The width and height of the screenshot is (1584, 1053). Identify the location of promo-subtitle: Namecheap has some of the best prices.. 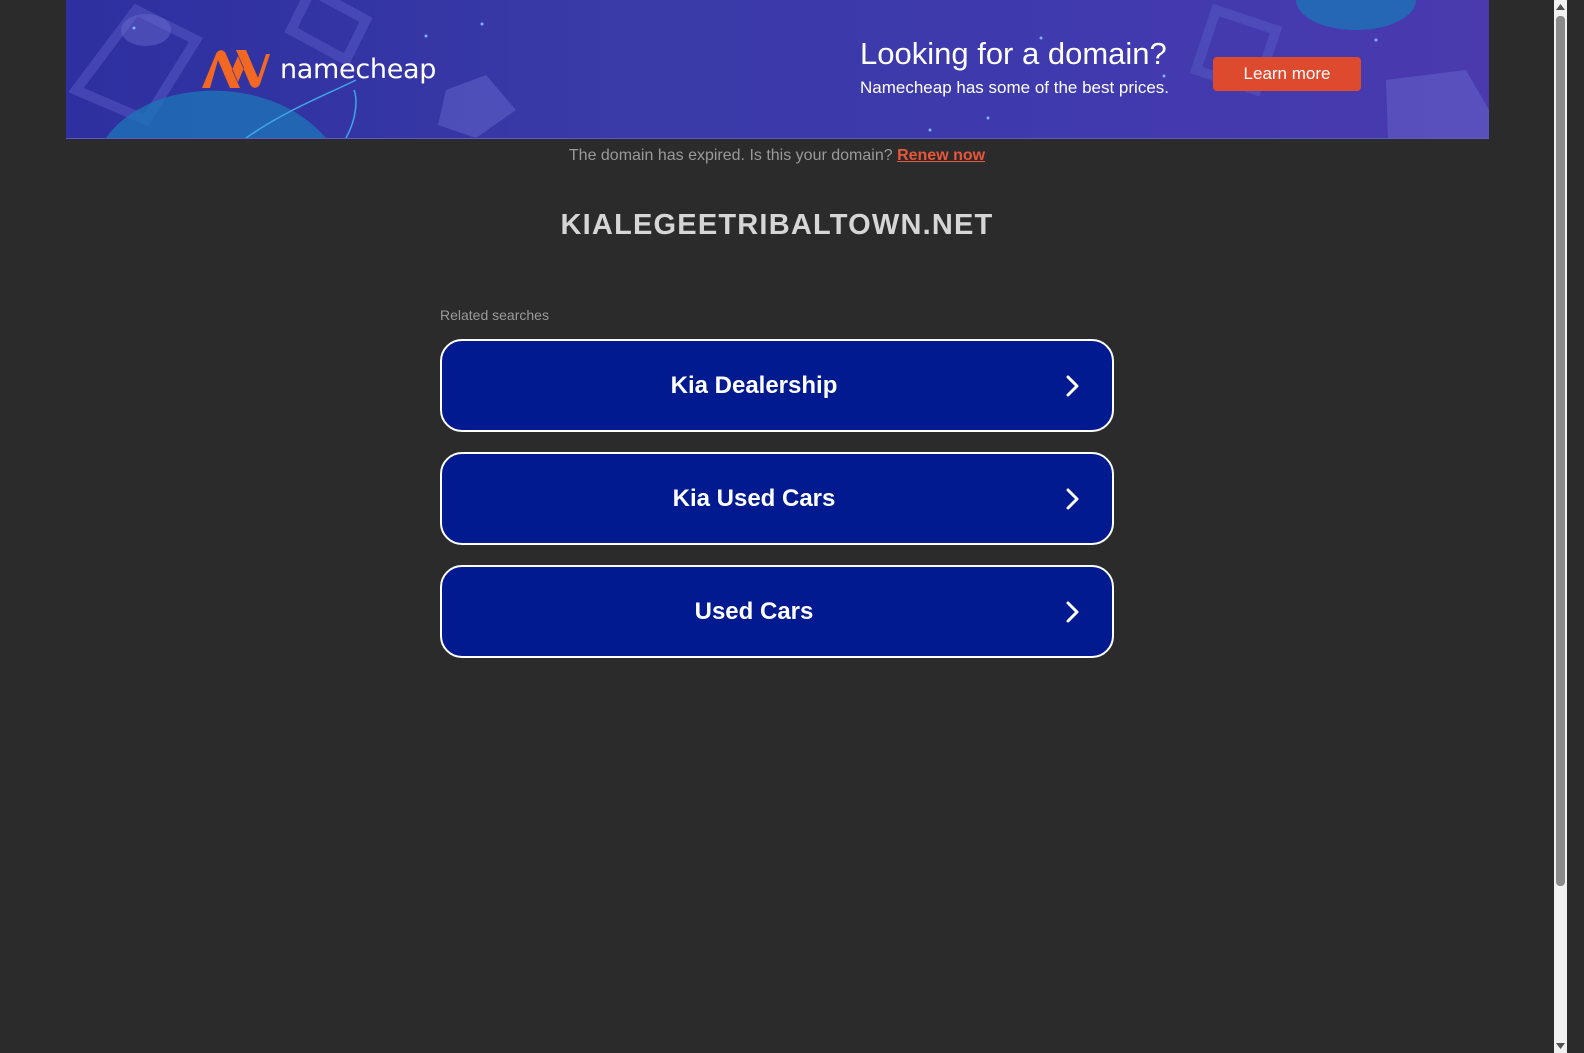
(1014, 87).